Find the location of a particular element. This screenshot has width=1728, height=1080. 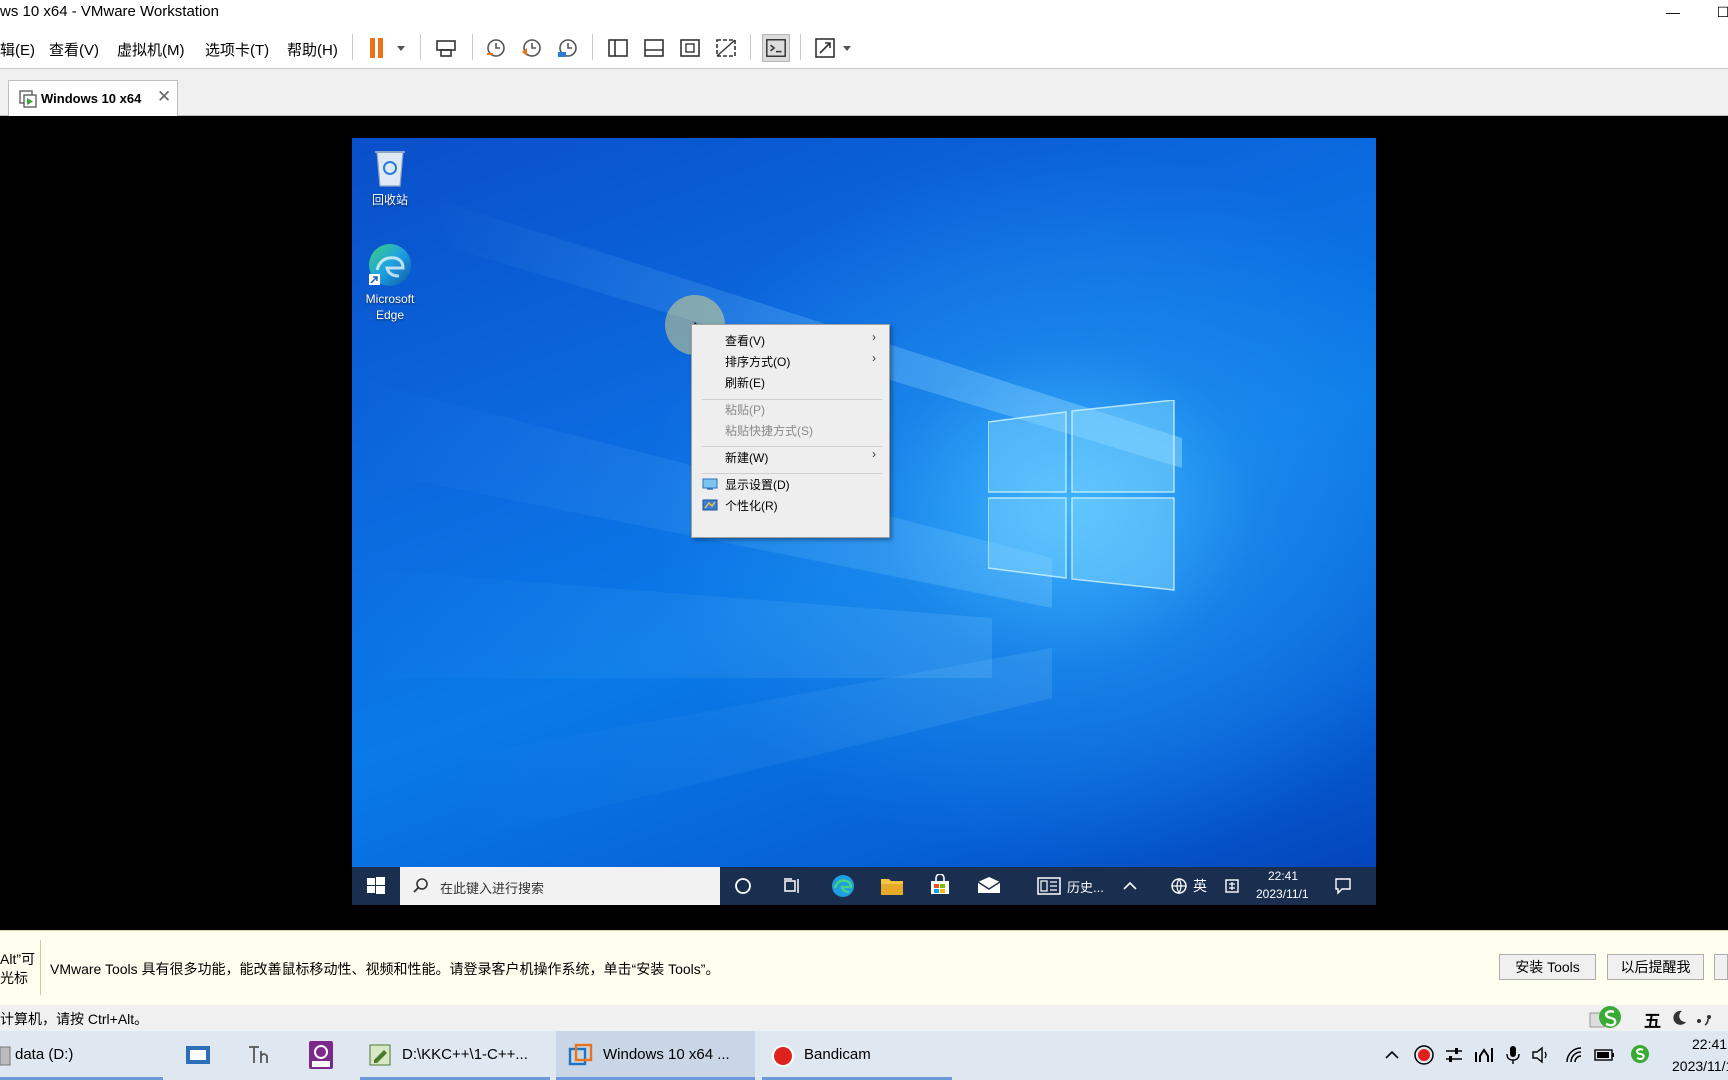

stretch-guest-button is located at coordinates (835, 48).